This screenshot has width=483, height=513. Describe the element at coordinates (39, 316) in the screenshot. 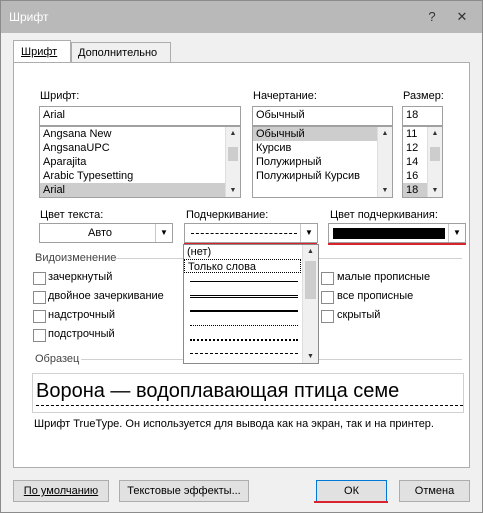

I see `superscript-checkbox` at that location.